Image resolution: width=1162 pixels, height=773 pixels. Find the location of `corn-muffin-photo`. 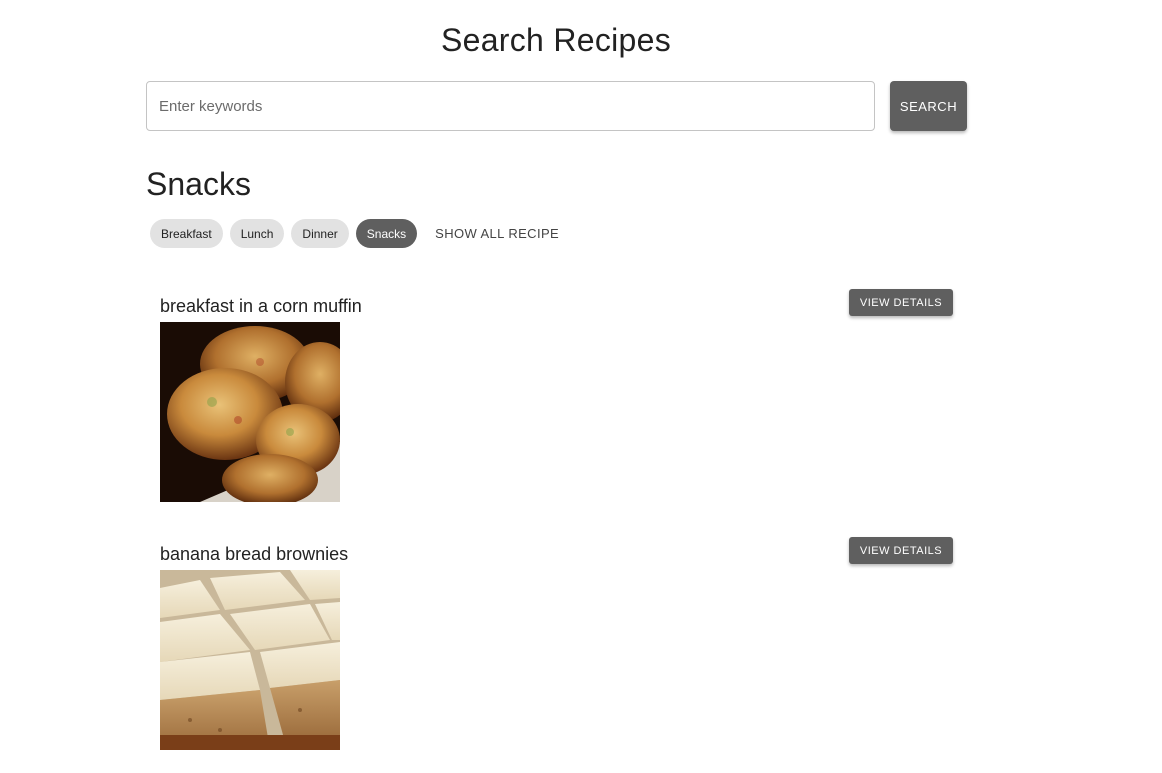

corn-muffin-photo is located at coordinates (250, 412).